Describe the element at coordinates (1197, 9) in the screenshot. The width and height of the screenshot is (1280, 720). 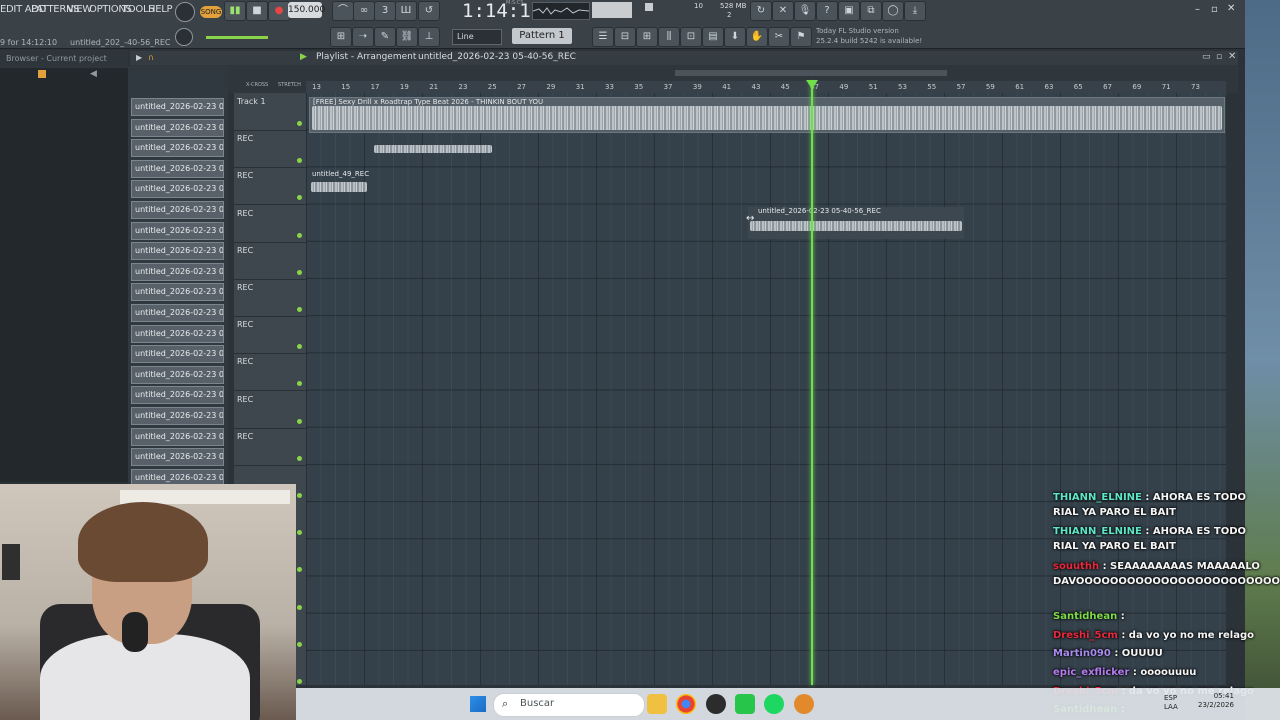
I see `minimize-window-icon: –` at that location.